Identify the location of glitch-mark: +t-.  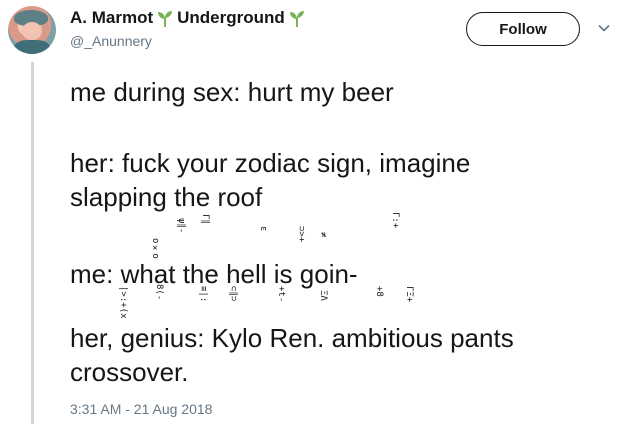
(281, 294).